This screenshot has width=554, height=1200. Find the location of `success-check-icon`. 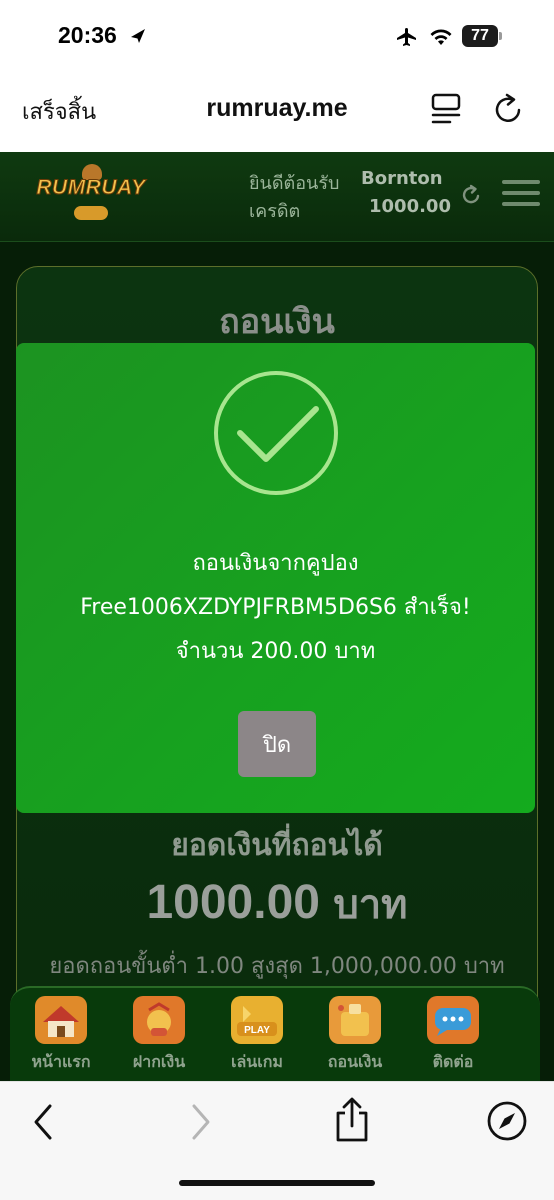

success-check-icon is located at coordinates (276, 433).